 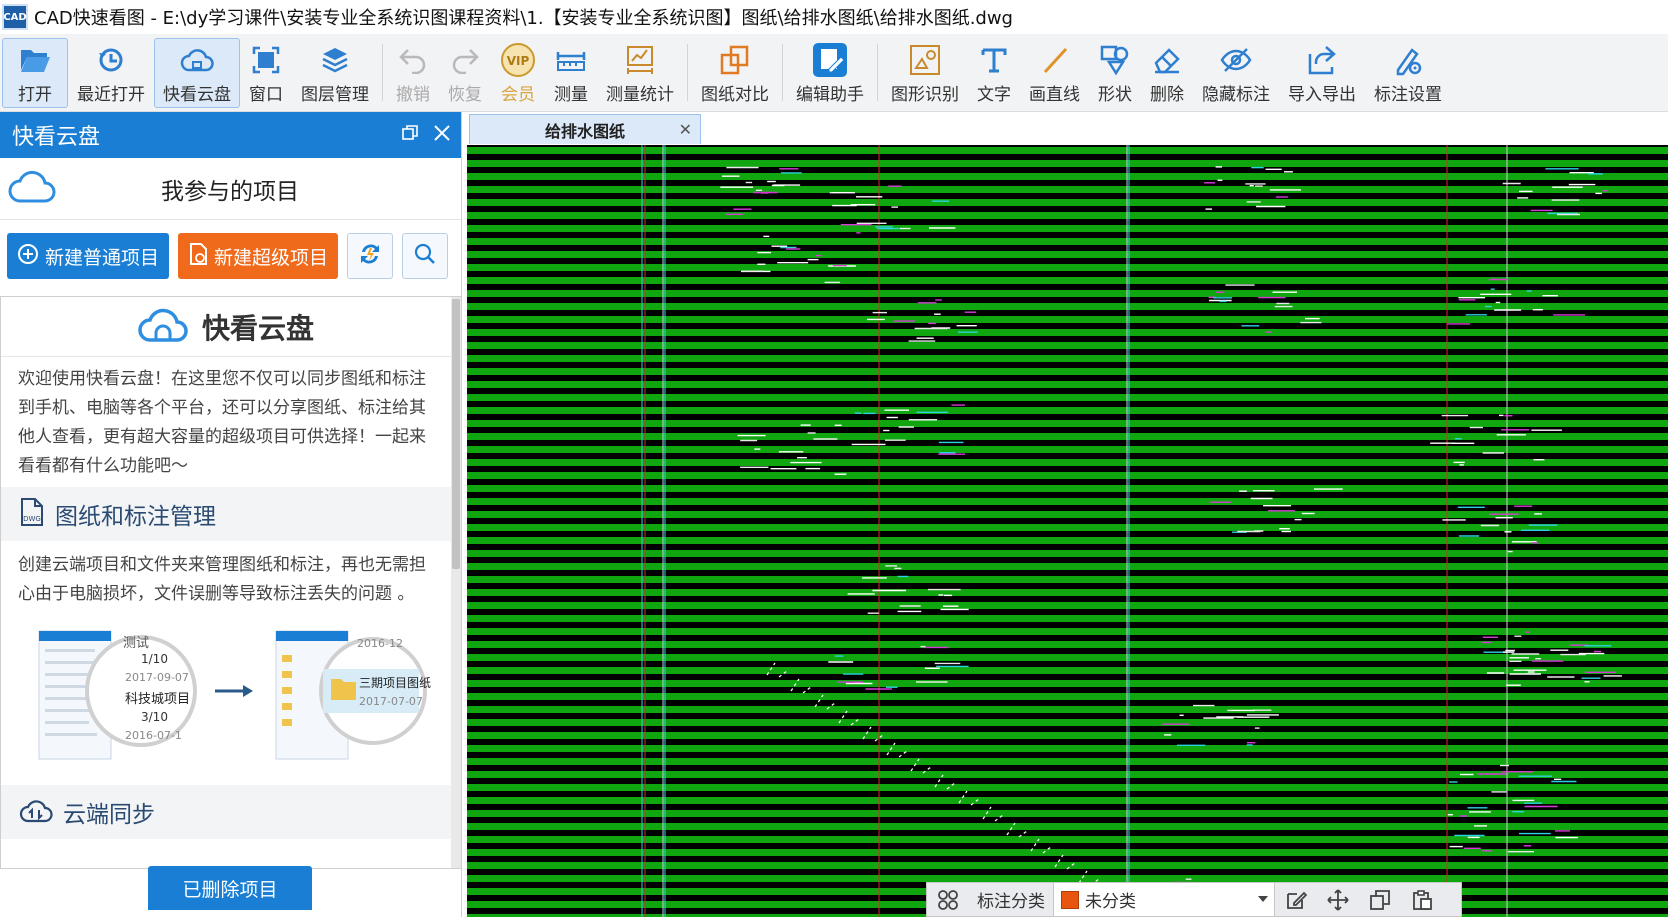 I want to click on shape-button: 形状, so click(x=1115, y=73).